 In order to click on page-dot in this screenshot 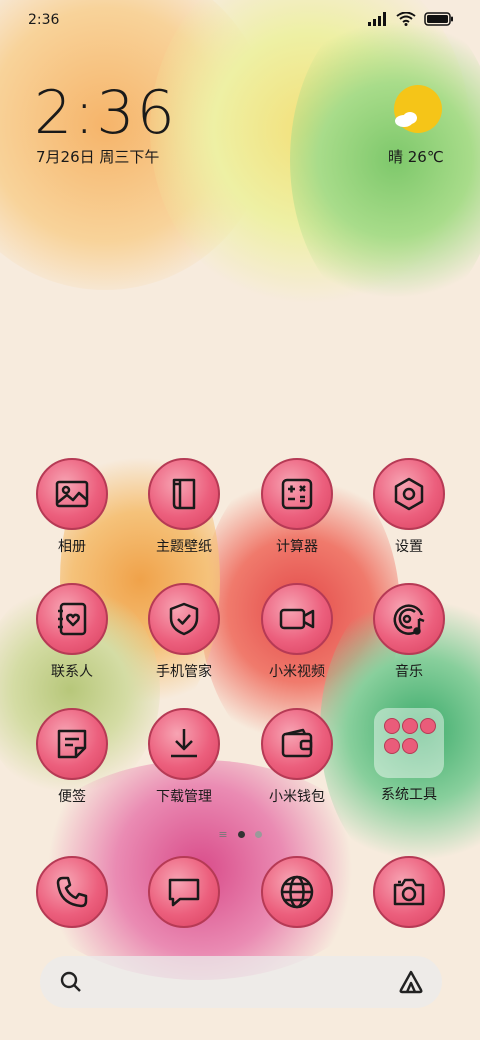, I will do `click(258, 834)`.